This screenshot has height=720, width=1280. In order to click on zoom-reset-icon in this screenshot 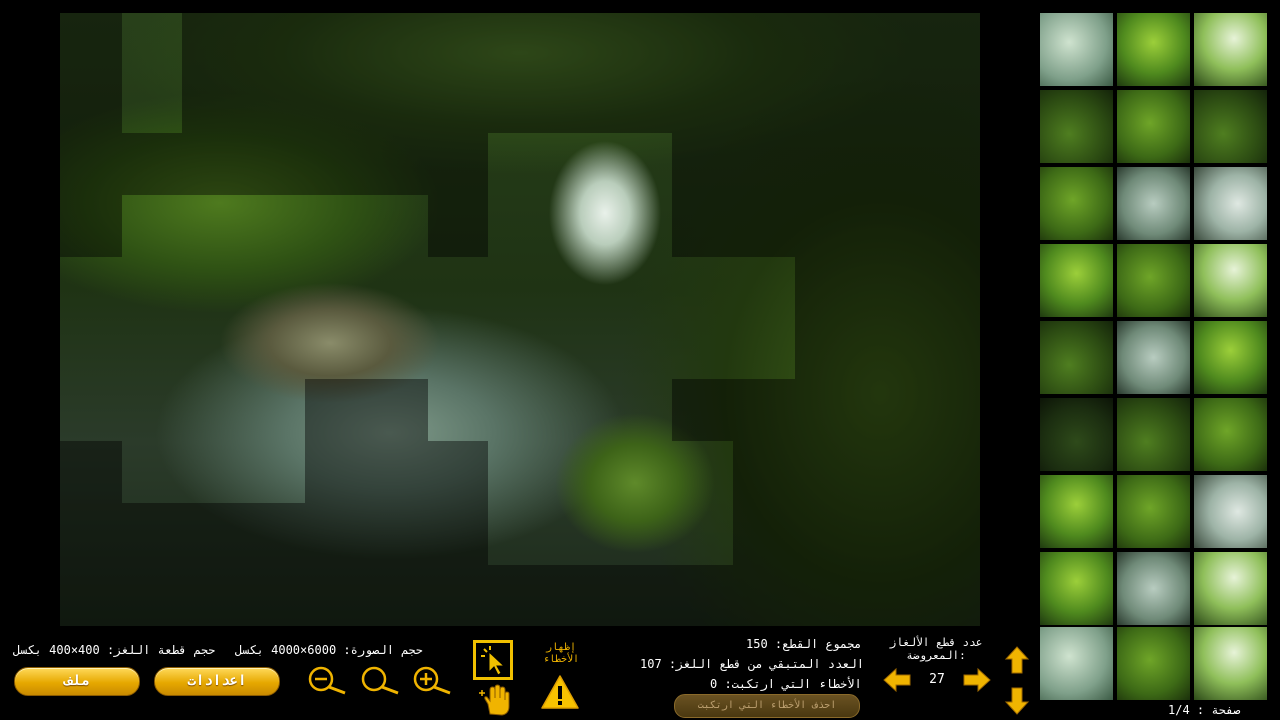, I will do `click(380, 680)`.